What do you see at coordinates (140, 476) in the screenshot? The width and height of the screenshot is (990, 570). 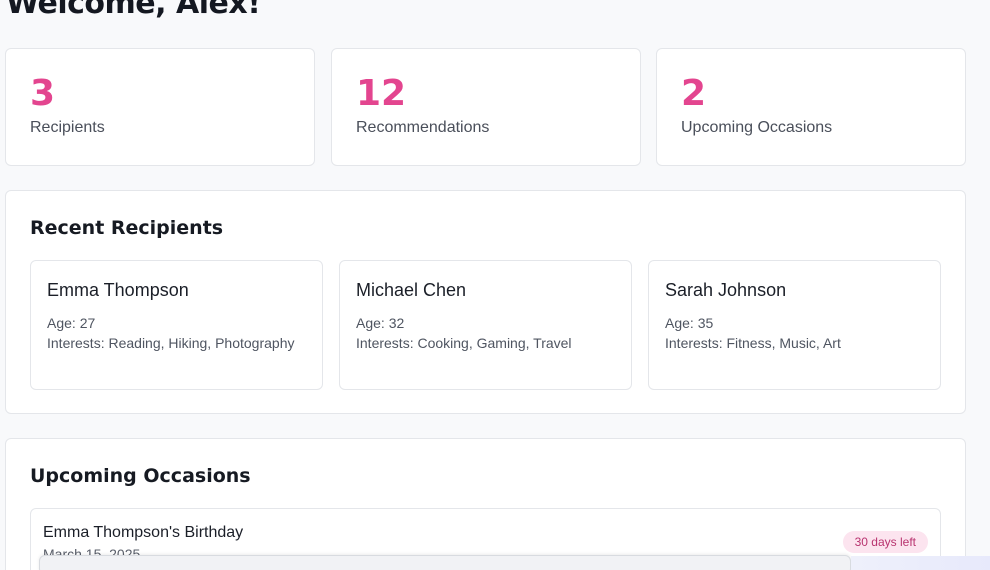 I see `section-title: Upcoming Occasions` at bounding box center [140, 476].